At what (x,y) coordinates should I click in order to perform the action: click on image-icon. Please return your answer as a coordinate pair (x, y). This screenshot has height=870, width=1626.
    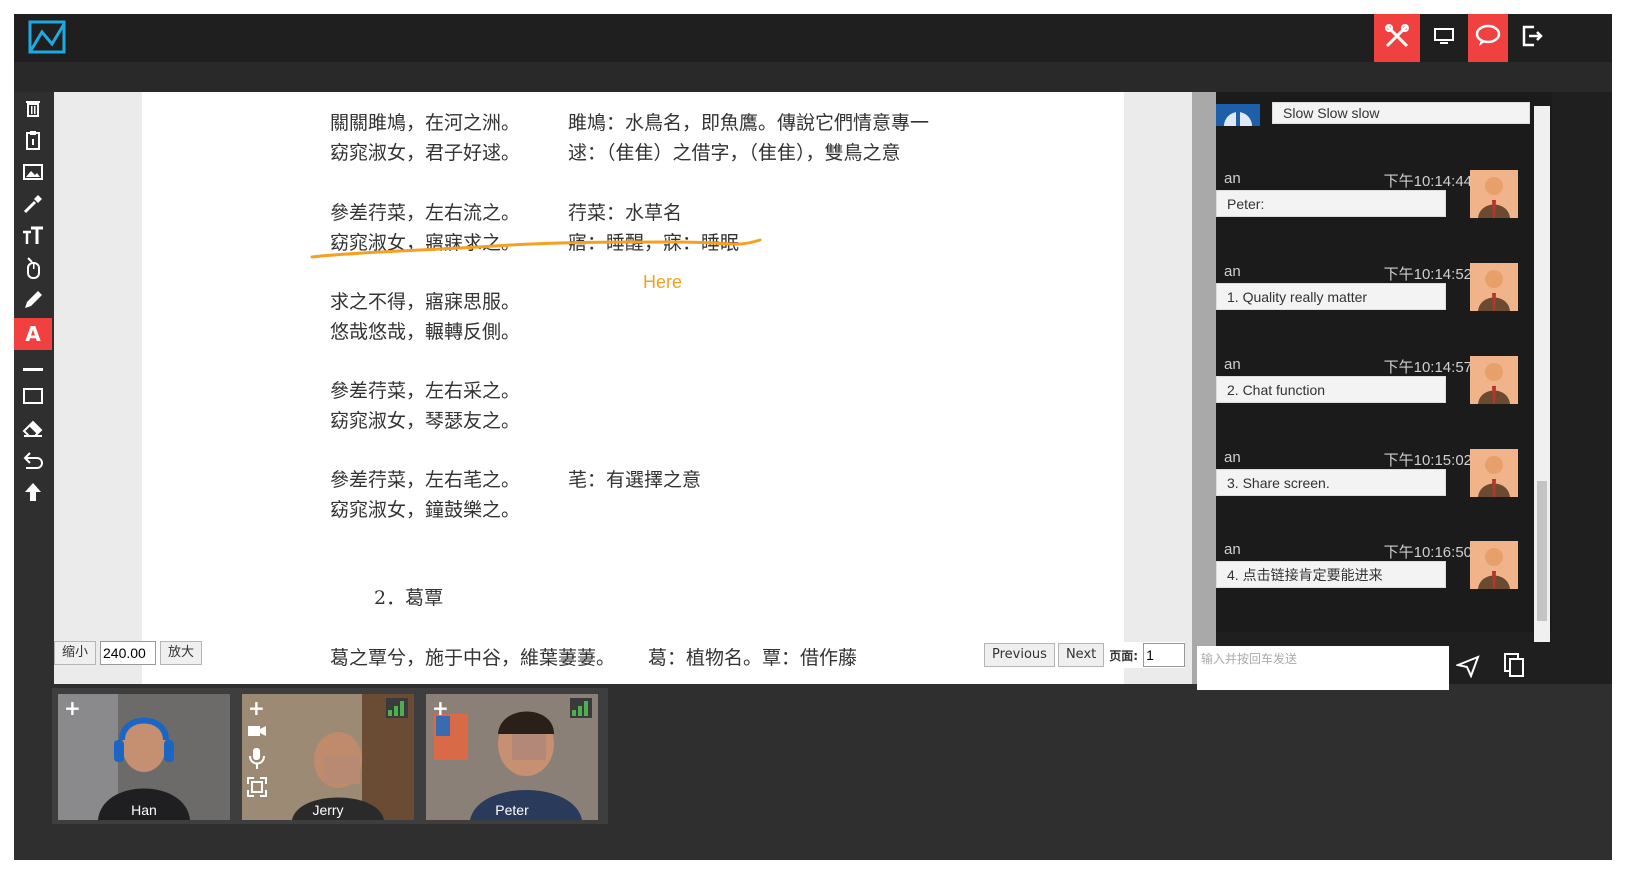
    Looking at the image, I should click on (33, 174).